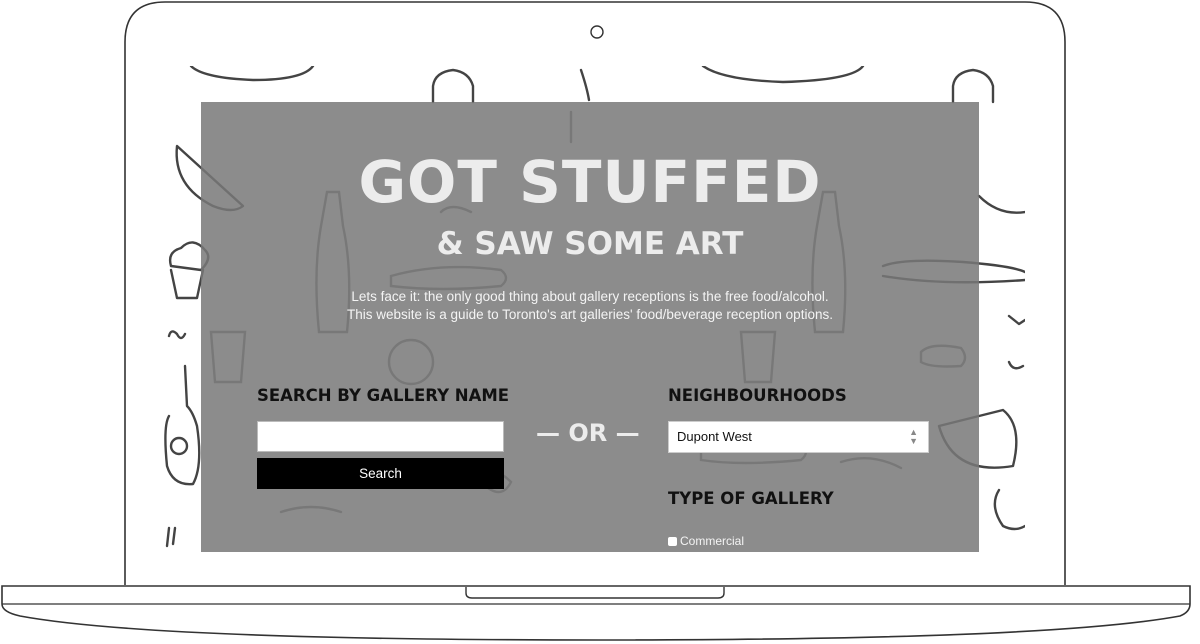 Image resolution: width=1200 pixels, height=644 pixels. I want to click on search-section: SEARCH BY GALLERY NAME Search, so click(383, 437).